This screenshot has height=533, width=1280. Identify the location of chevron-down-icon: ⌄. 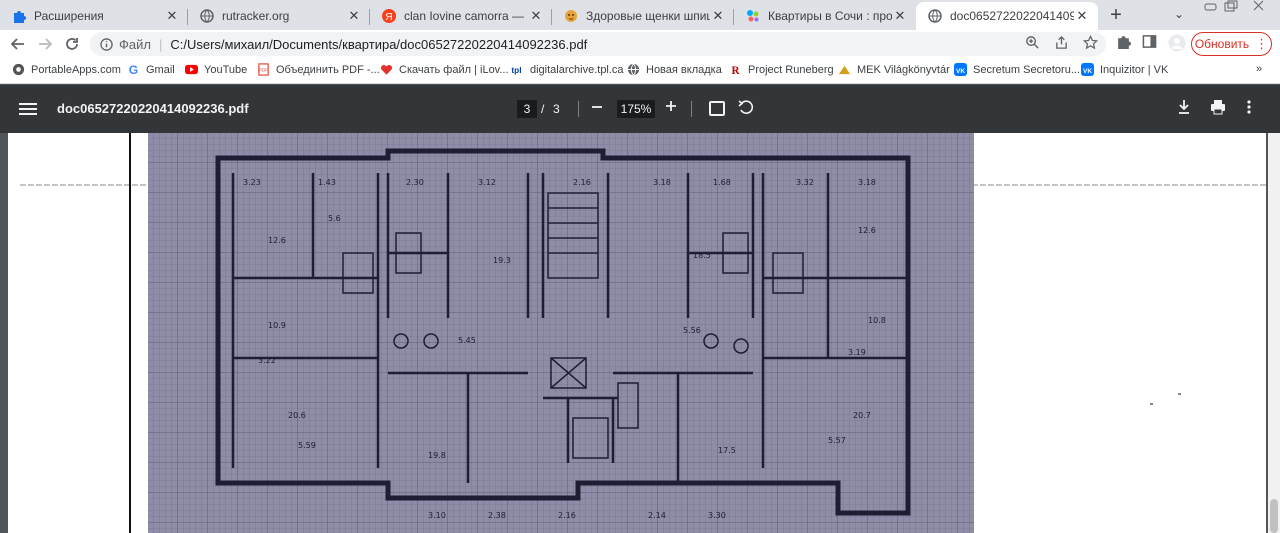
(1179, 14).